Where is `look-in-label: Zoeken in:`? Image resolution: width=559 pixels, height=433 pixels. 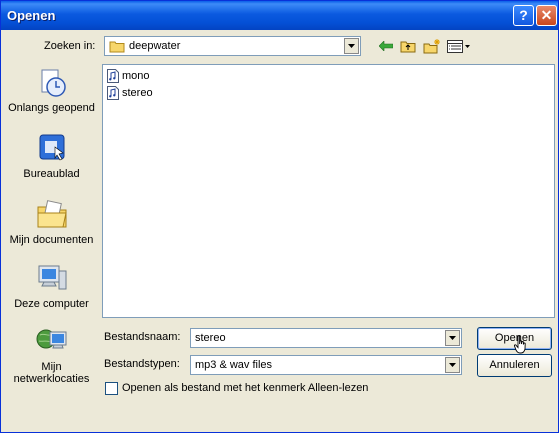
look-in-label: Zoeken in: is located at coordinates (70, 46).